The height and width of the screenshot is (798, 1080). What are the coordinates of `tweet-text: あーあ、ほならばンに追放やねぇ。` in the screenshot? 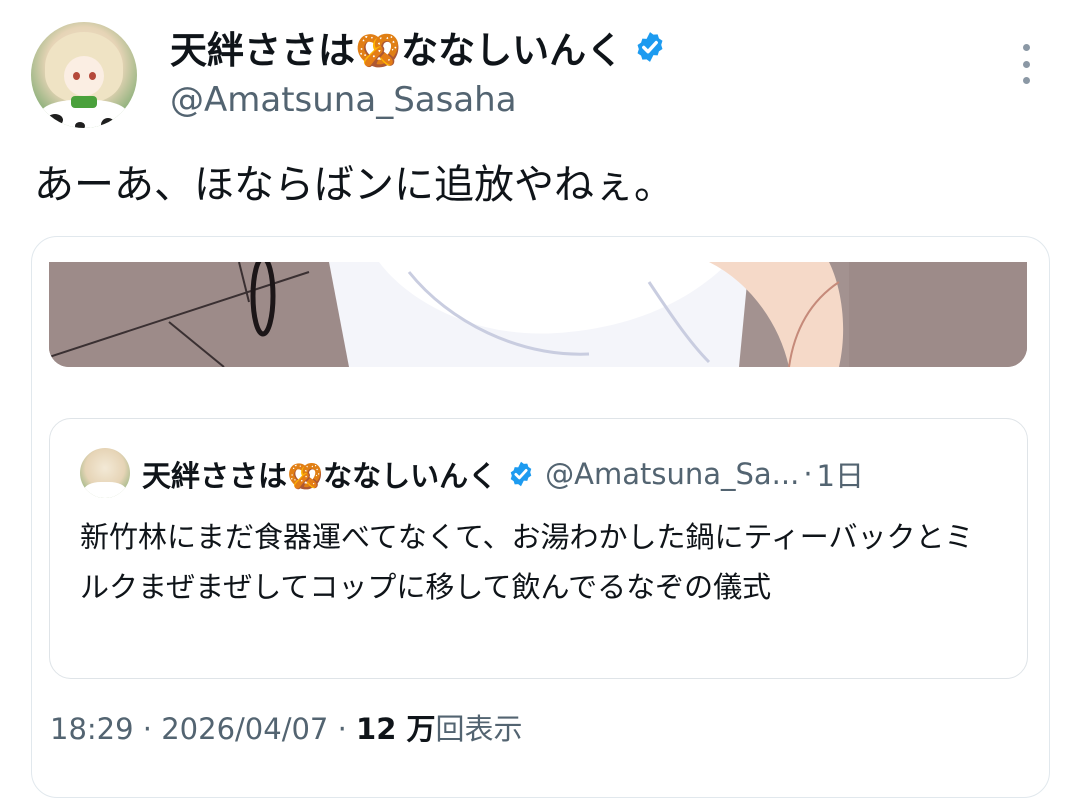 It's located at (354, 185).